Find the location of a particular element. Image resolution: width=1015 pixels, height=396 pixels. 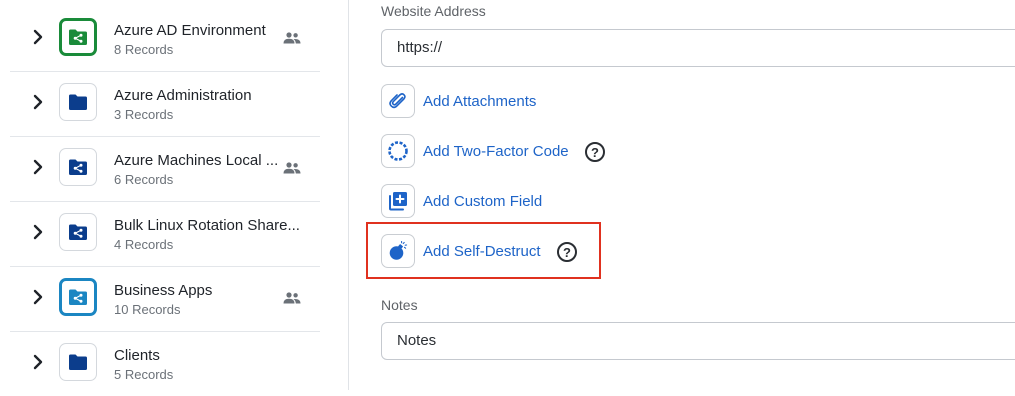

folder-name: Business Apps is located at coordinates (163, 290).